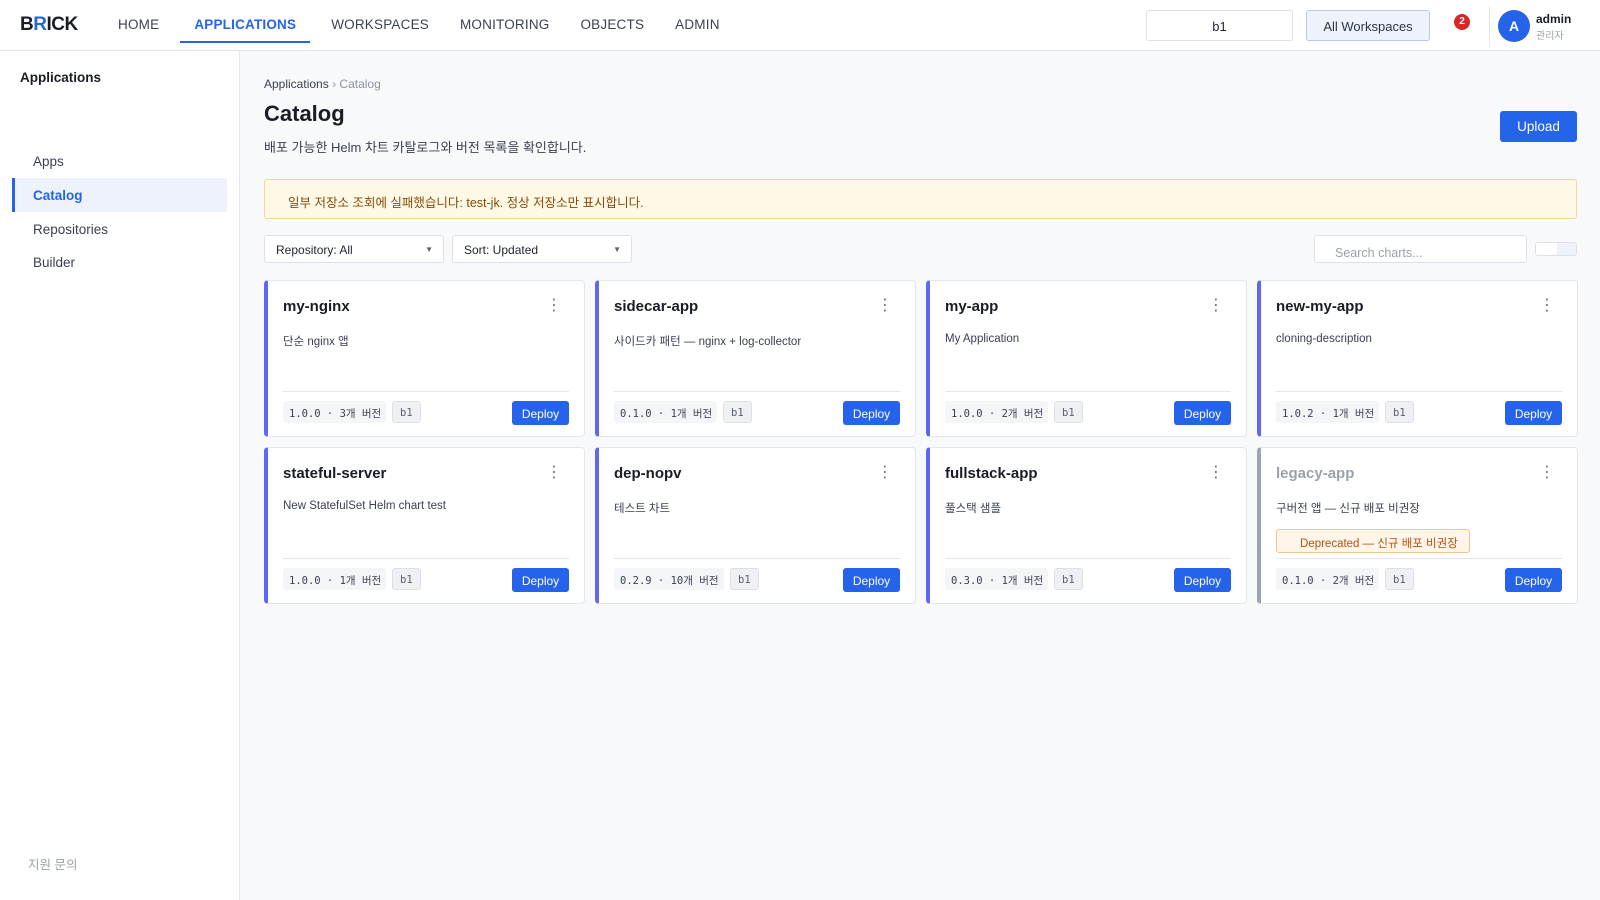 The image size is (1600, 900). What do you see at coordinates (119, 161) in the screenshot?
I see `sidebar-item-apps: Apps` at bounding box center [119, 161].